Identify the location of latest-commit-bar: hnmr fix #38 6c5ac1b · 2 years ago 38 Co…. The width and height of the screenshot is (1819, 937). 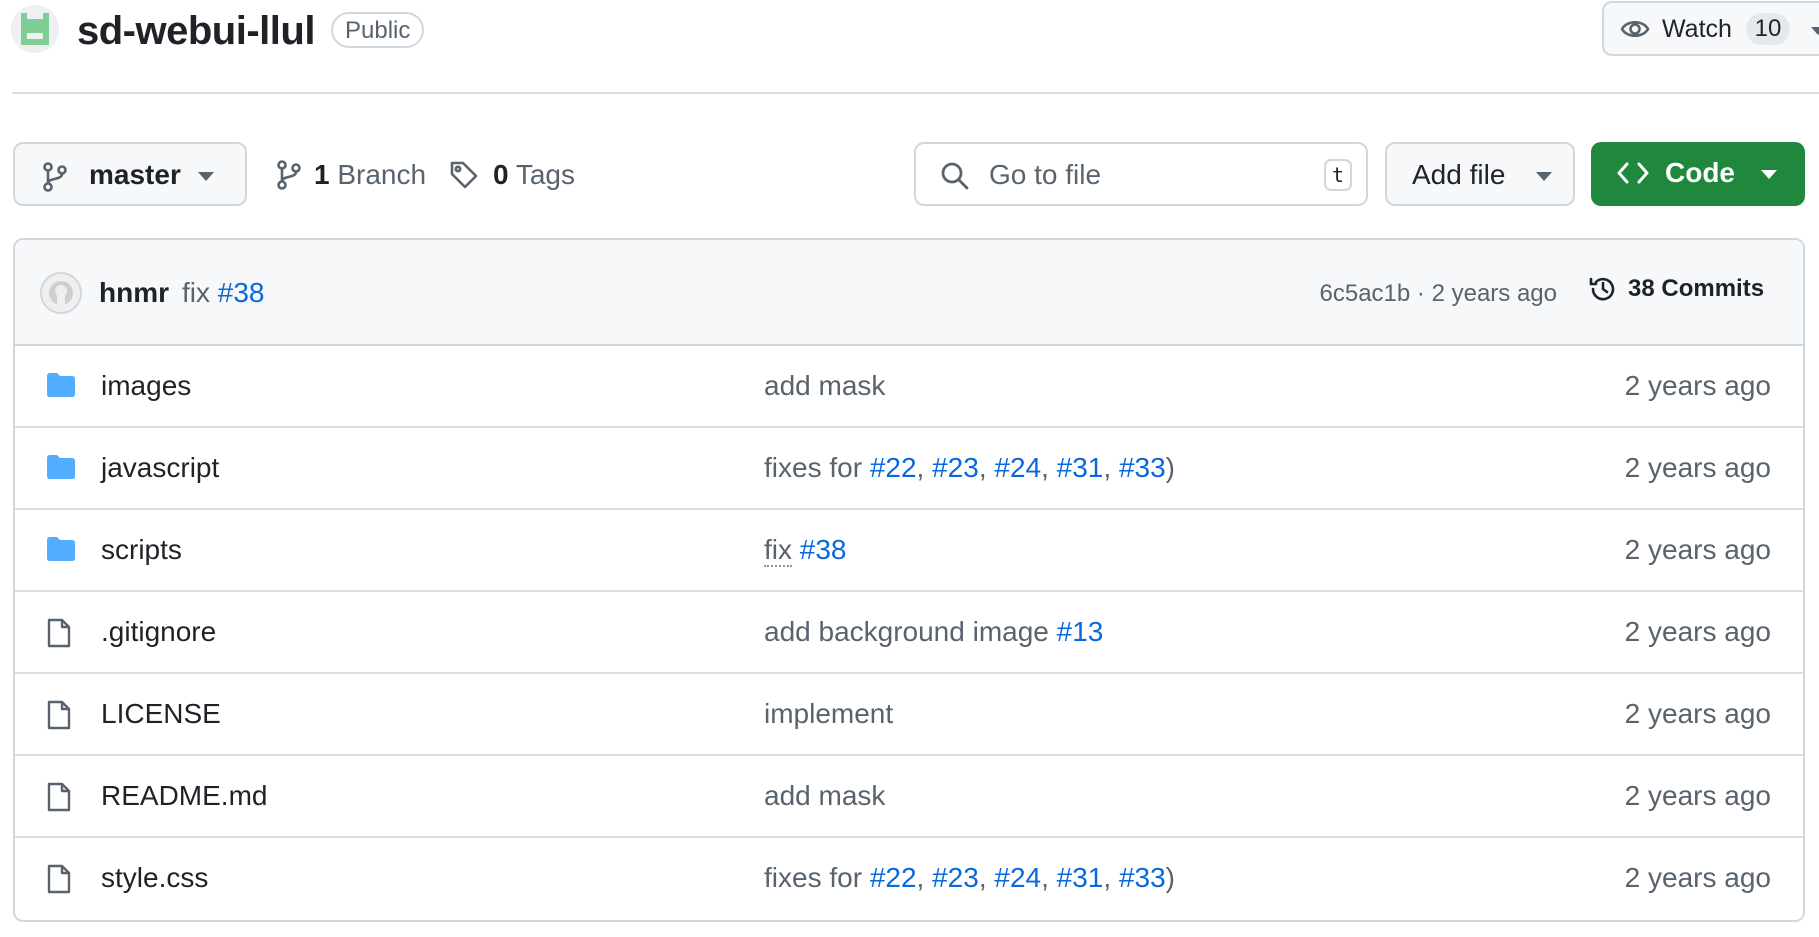
(909, 293).